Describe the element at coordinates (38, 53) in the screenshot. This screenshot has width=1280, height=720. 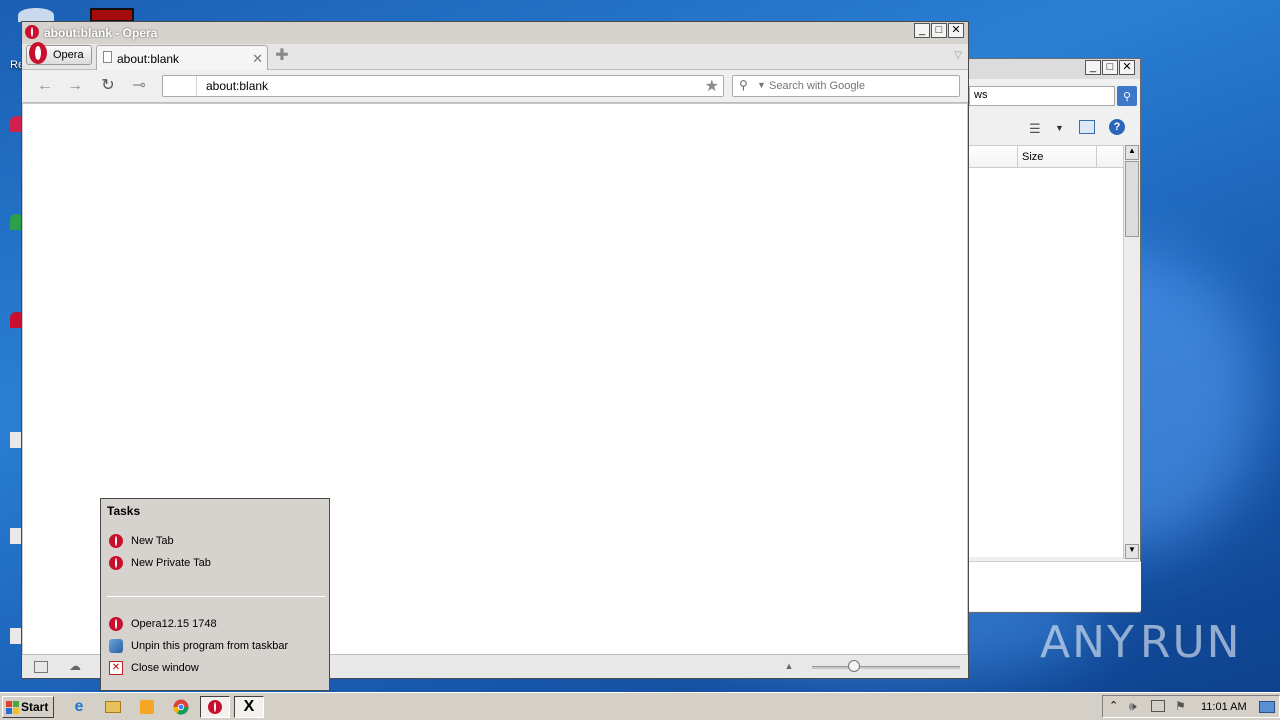
I see `opera-logo-icon` at that location.